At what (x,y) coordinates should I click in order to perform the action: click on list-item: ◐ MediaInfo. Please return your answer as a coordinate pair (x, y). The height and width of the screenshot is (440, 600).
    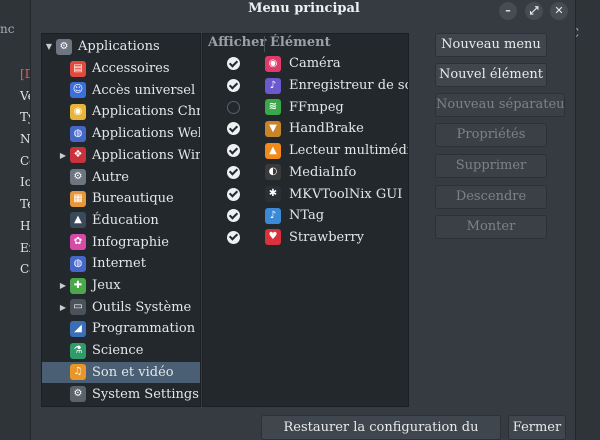
    Looking at the image, I should click on (305, 173).